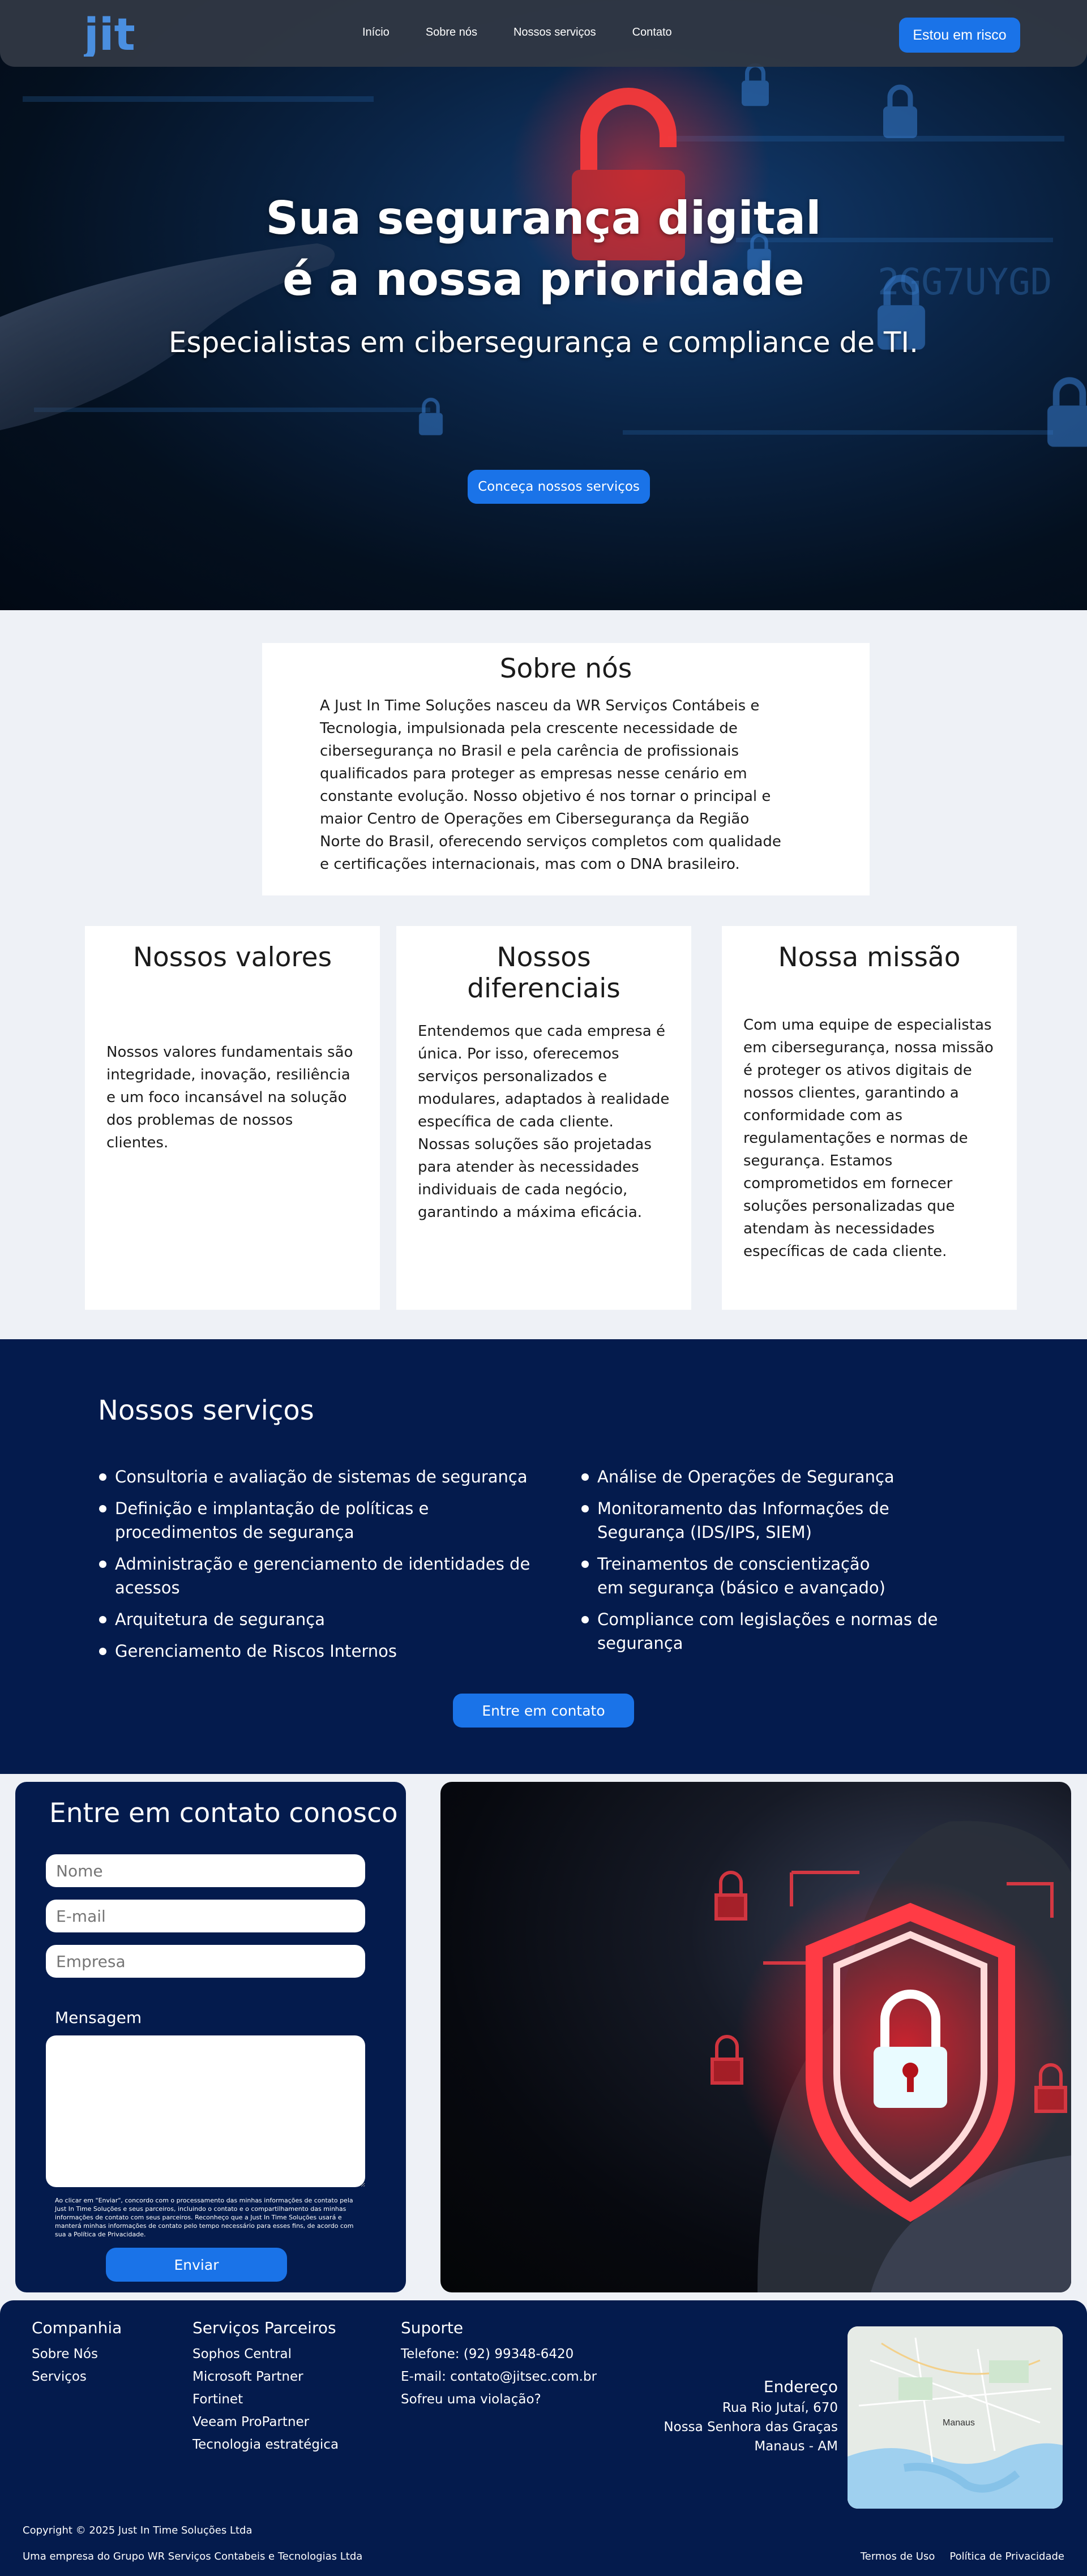 This screenshot has height=2576, width=1087. I want to click on legal-links: Termos de Uso Política de Privacidade, so click(962, 2556).